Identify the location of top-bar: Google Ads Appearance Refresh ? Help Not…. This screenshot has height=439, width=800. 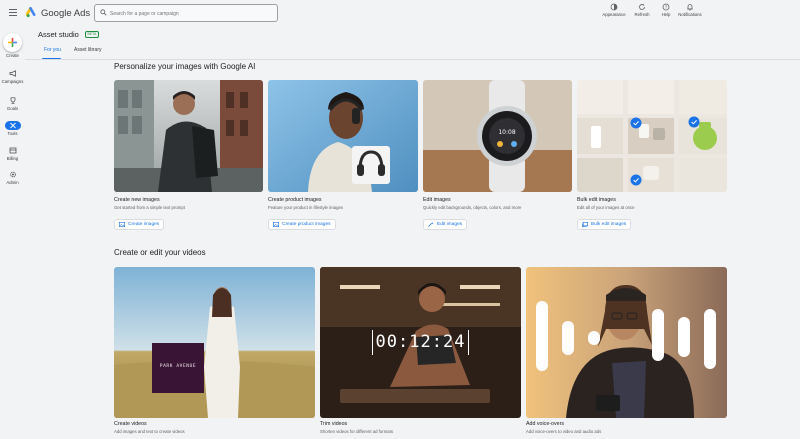
(400, 13).